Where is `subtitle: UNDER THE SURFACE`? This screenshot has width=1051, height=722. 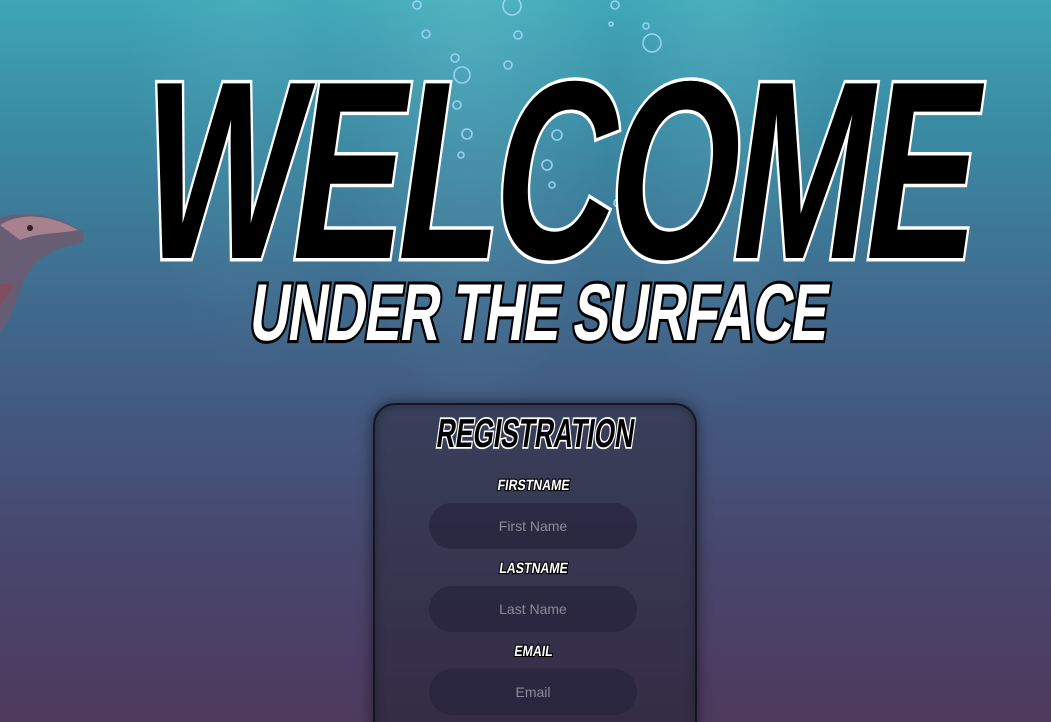
subtitle: UNDER THE SURFACE is located at coordinates (539, 312).